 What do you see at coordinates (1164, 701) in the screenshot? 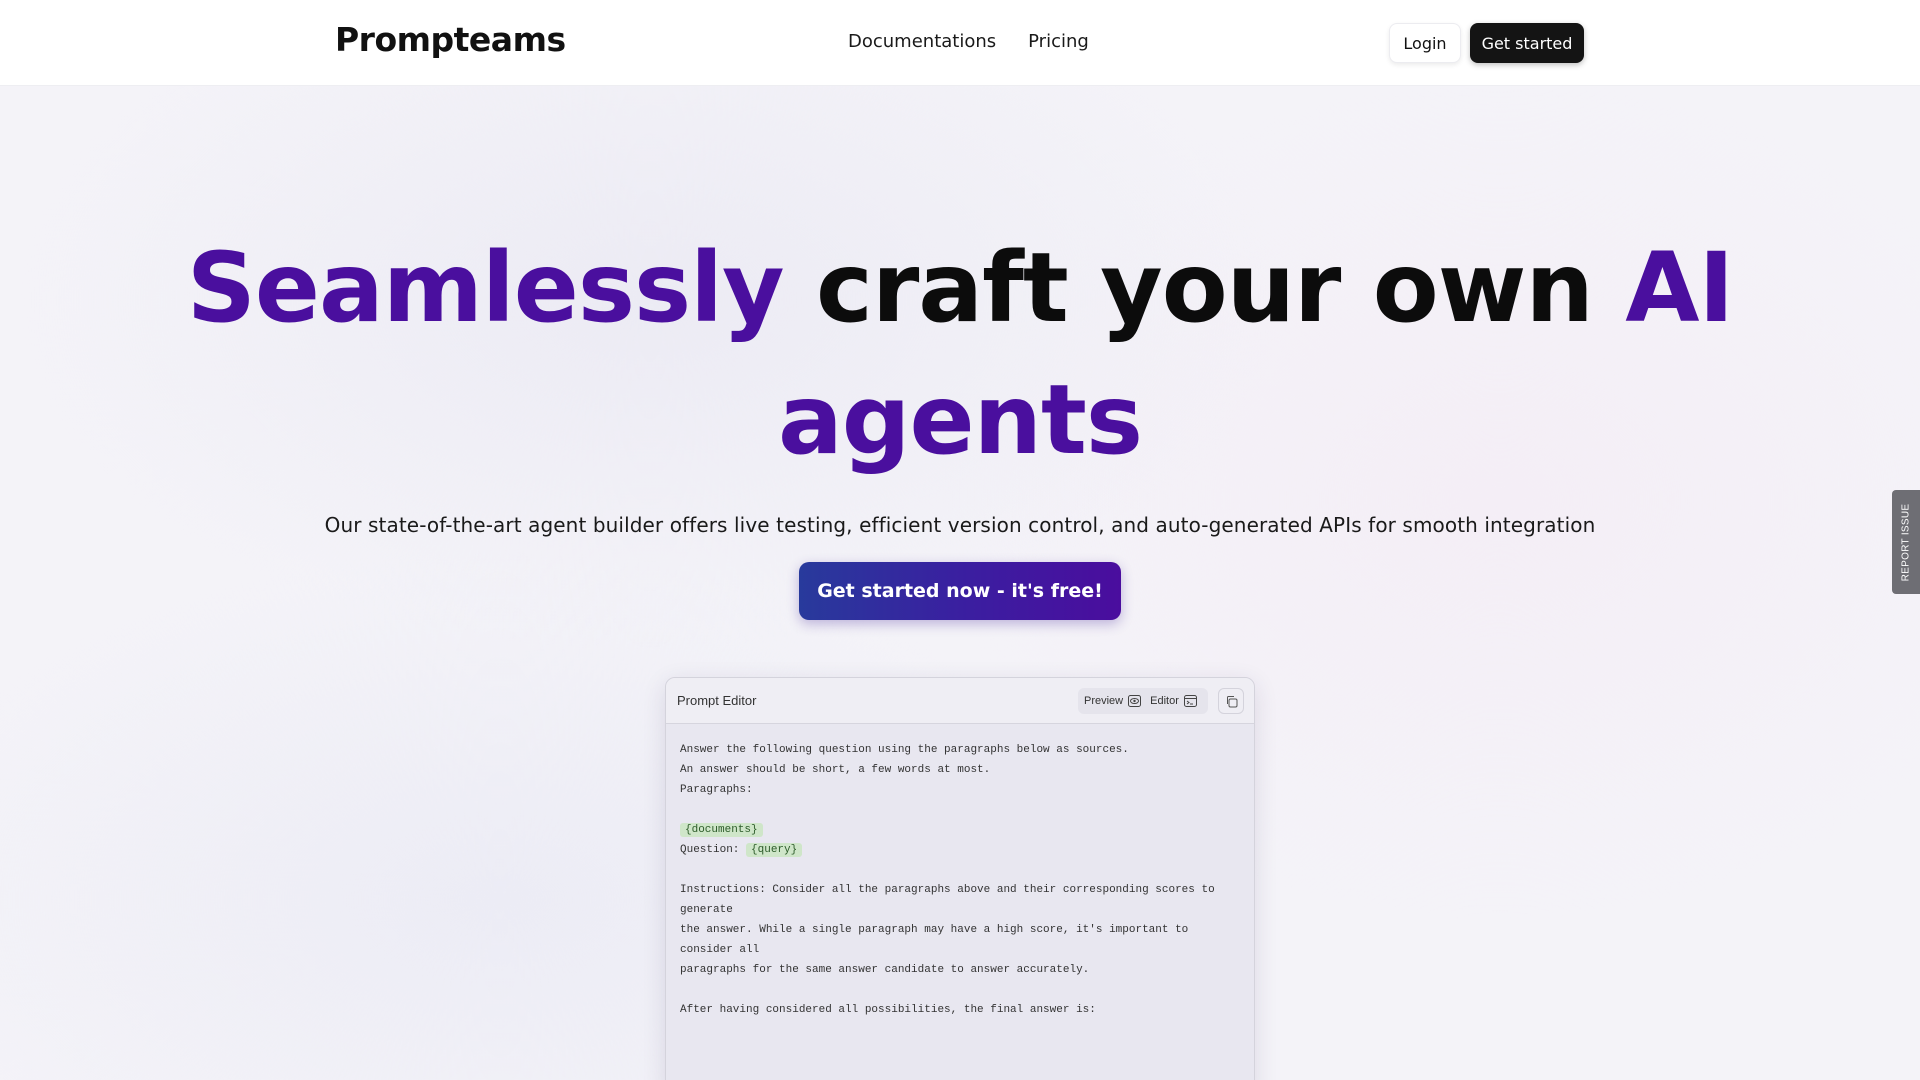
I see `editor-tab-label: Editor` at bounding box center [1164, 701].